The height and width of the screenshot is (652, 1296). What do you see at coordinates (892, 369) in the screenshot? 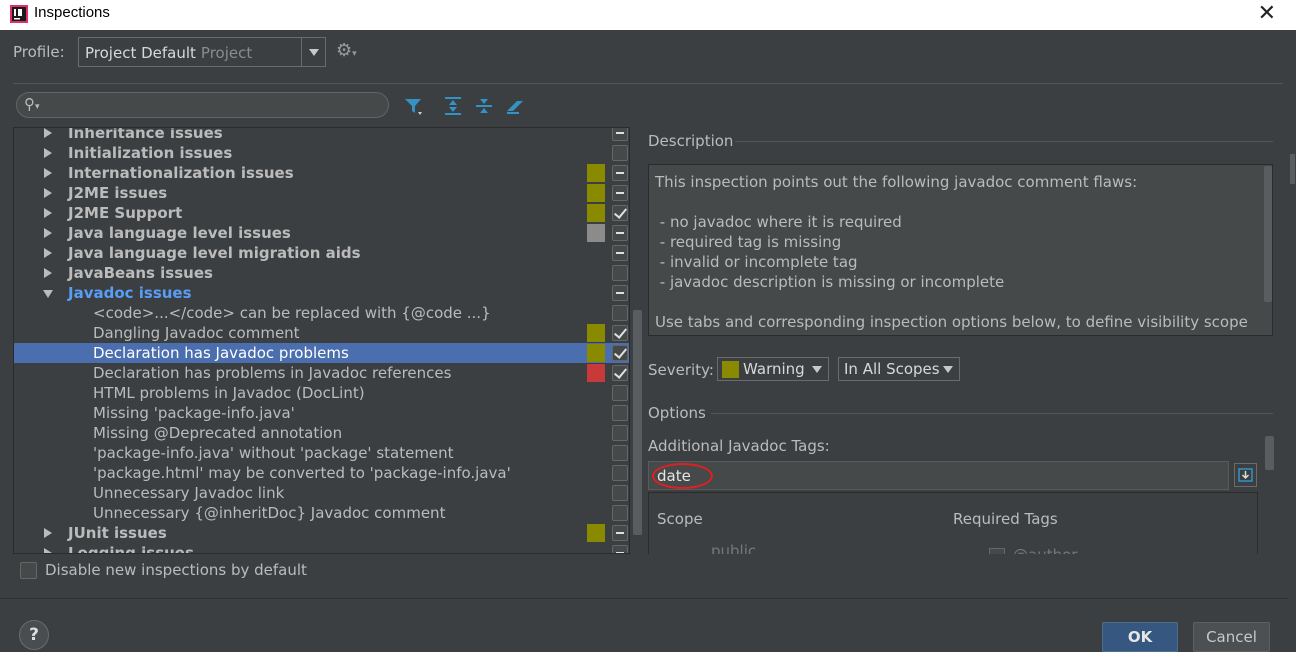
I see `scope-value: In All Scopes` at bounding box center [892, 369].